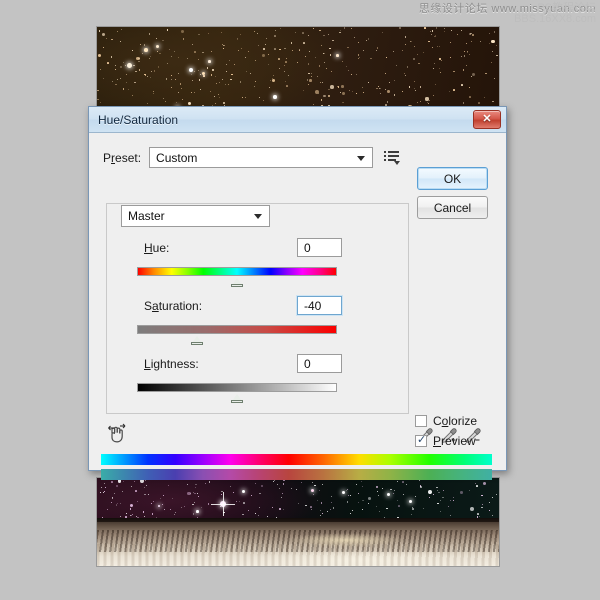 The height and width of the screenshot is (600, 600). Describe the element at coordinates (452, 207) in the screenshot. I see `cancel-button: Cancel` at that location.